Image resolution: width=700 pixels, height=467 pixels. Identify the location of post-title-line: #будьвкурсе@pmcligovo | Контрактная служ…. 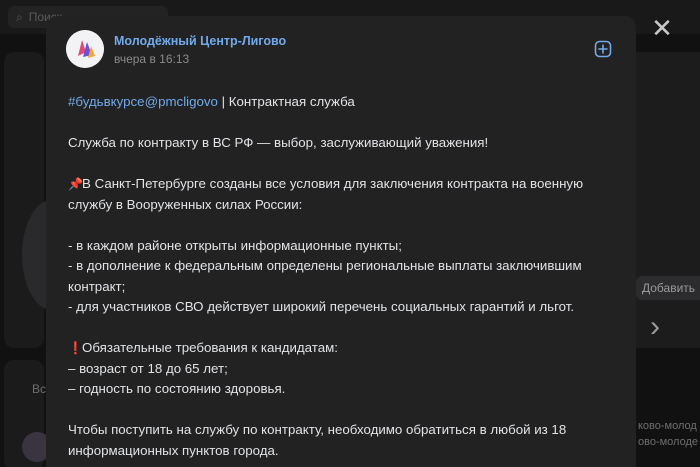
(342, 102).